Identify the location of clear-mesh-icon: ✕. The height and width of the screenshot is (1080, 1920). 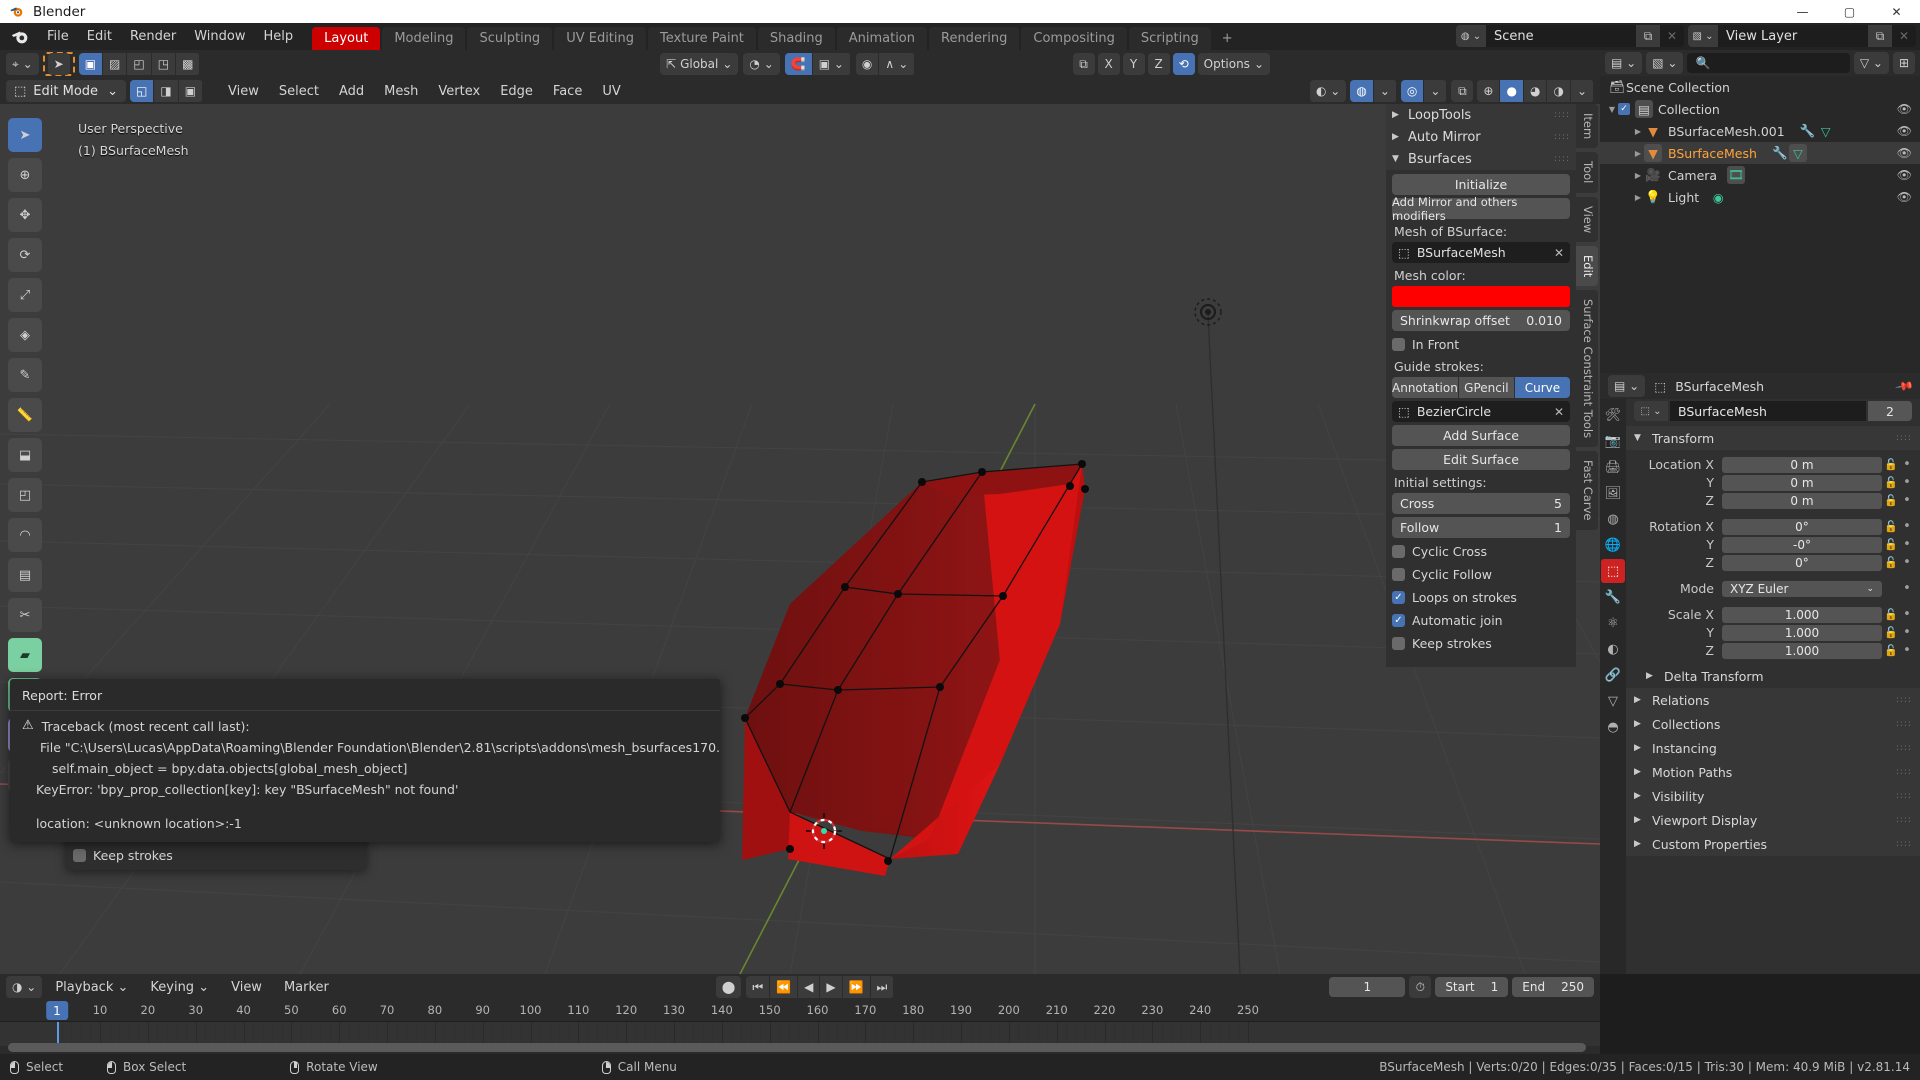
(1559, 253).